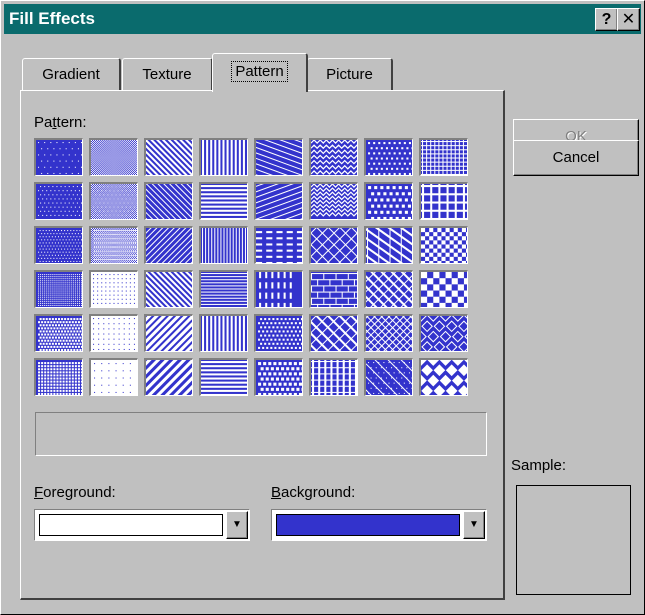 This screenshot has height=615, width=645. I want to click on pattern-swatch-pct25, so click(58, 289).